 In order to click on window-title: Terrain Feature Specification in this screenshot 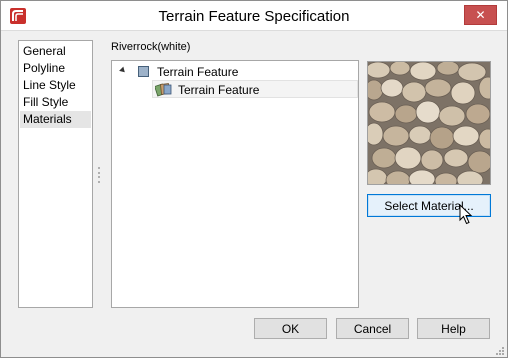, I will do `click(254, 16)`.